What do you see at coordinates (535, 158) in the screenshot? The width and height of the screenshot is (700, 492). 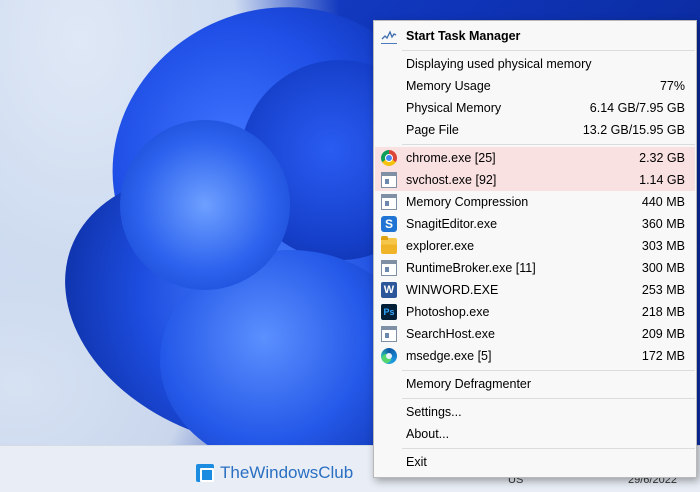 I see `process-item-chrome: chrome.exe [25] 2.32 GB` at bounding box center [535, 158].